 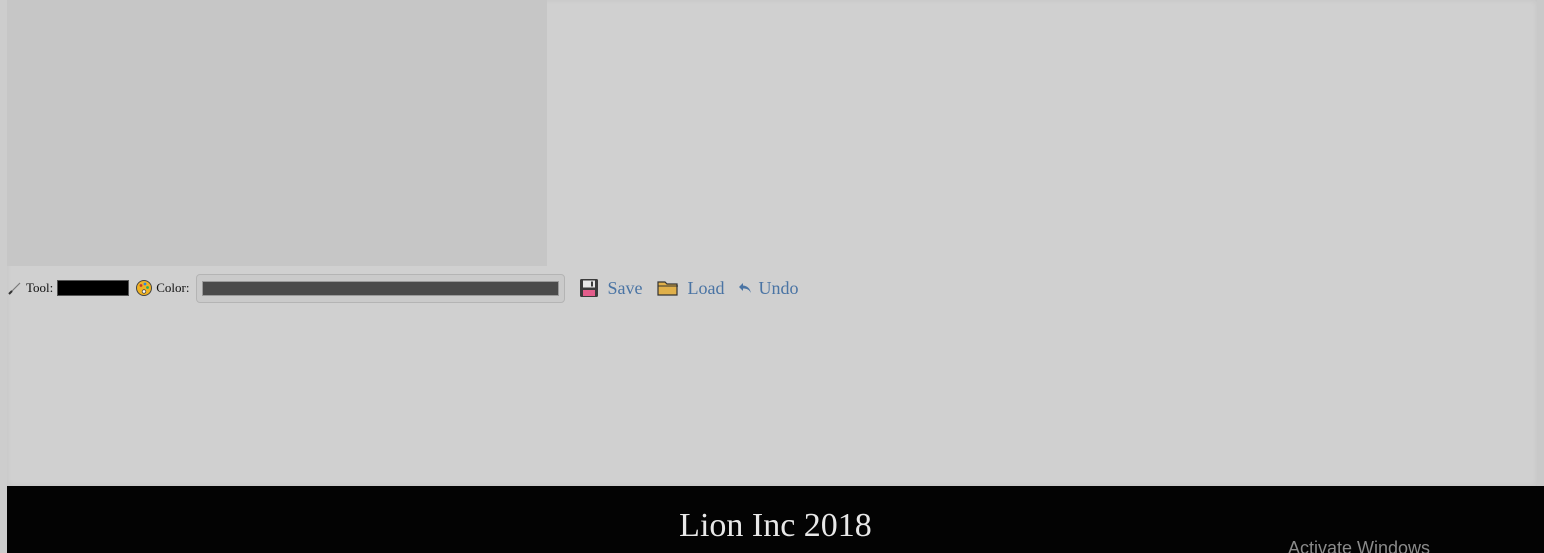 What do you see at coordinates (745, 288) in the screenshot?
I see `undo-arrow-icon` at bounding box center [745, 288].